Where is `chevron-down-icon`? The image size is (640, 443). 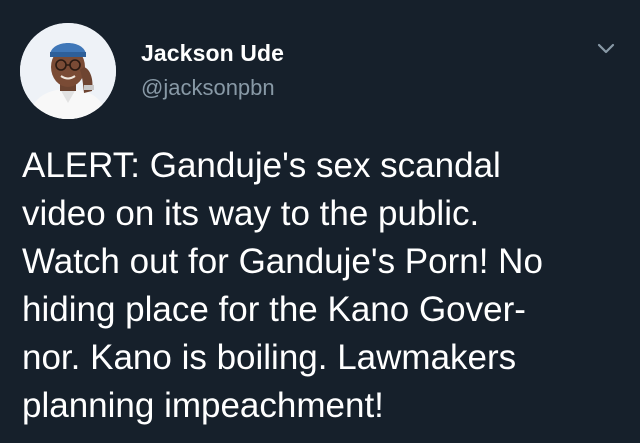
chevron-down-icon is located at coordinates (606, 48).